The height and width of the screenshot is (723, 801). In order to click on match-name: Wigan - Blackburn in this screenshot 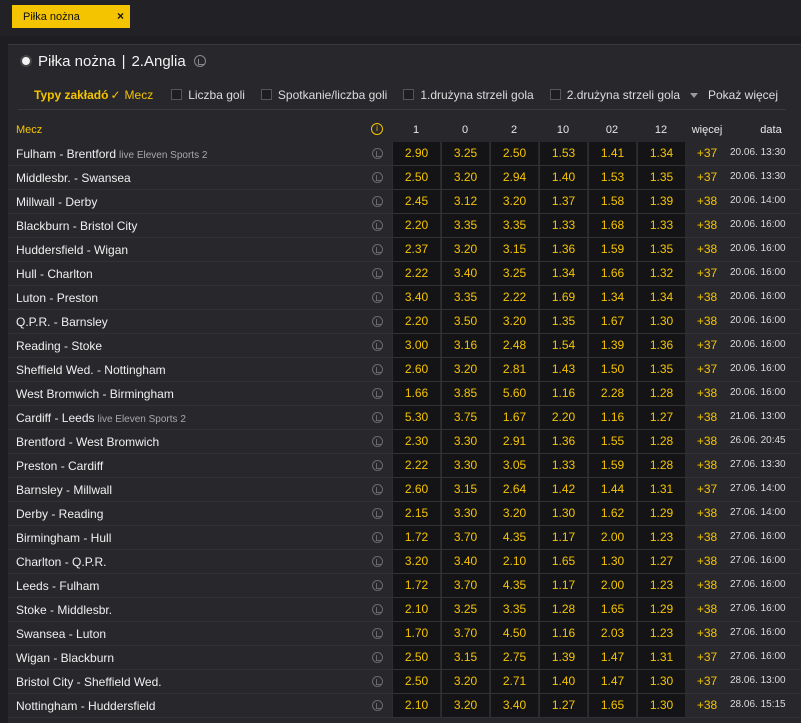, I will do `click(65, 658)`.